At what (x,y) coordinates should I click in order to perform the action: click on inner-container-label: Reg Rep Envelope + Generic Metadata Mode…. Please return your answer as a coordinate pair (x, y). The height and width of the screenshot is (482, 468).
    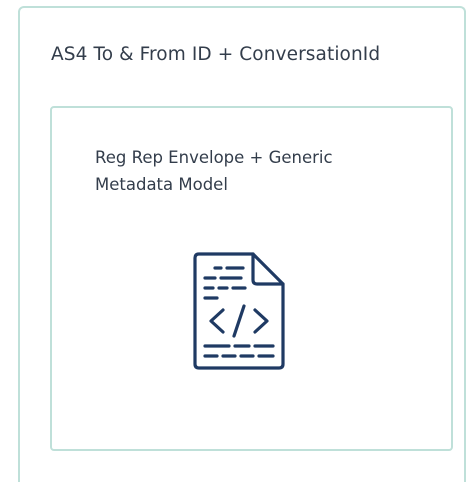
    Looking at the image, I should click on (214, 171).